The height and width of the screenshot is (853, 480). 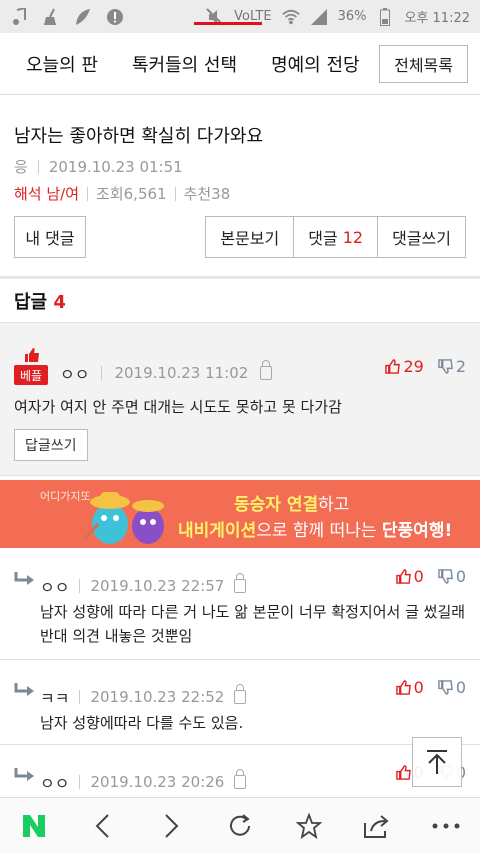 I want to click on banner-highlight-1: 동승자 연결, so click(x=276, y=505).